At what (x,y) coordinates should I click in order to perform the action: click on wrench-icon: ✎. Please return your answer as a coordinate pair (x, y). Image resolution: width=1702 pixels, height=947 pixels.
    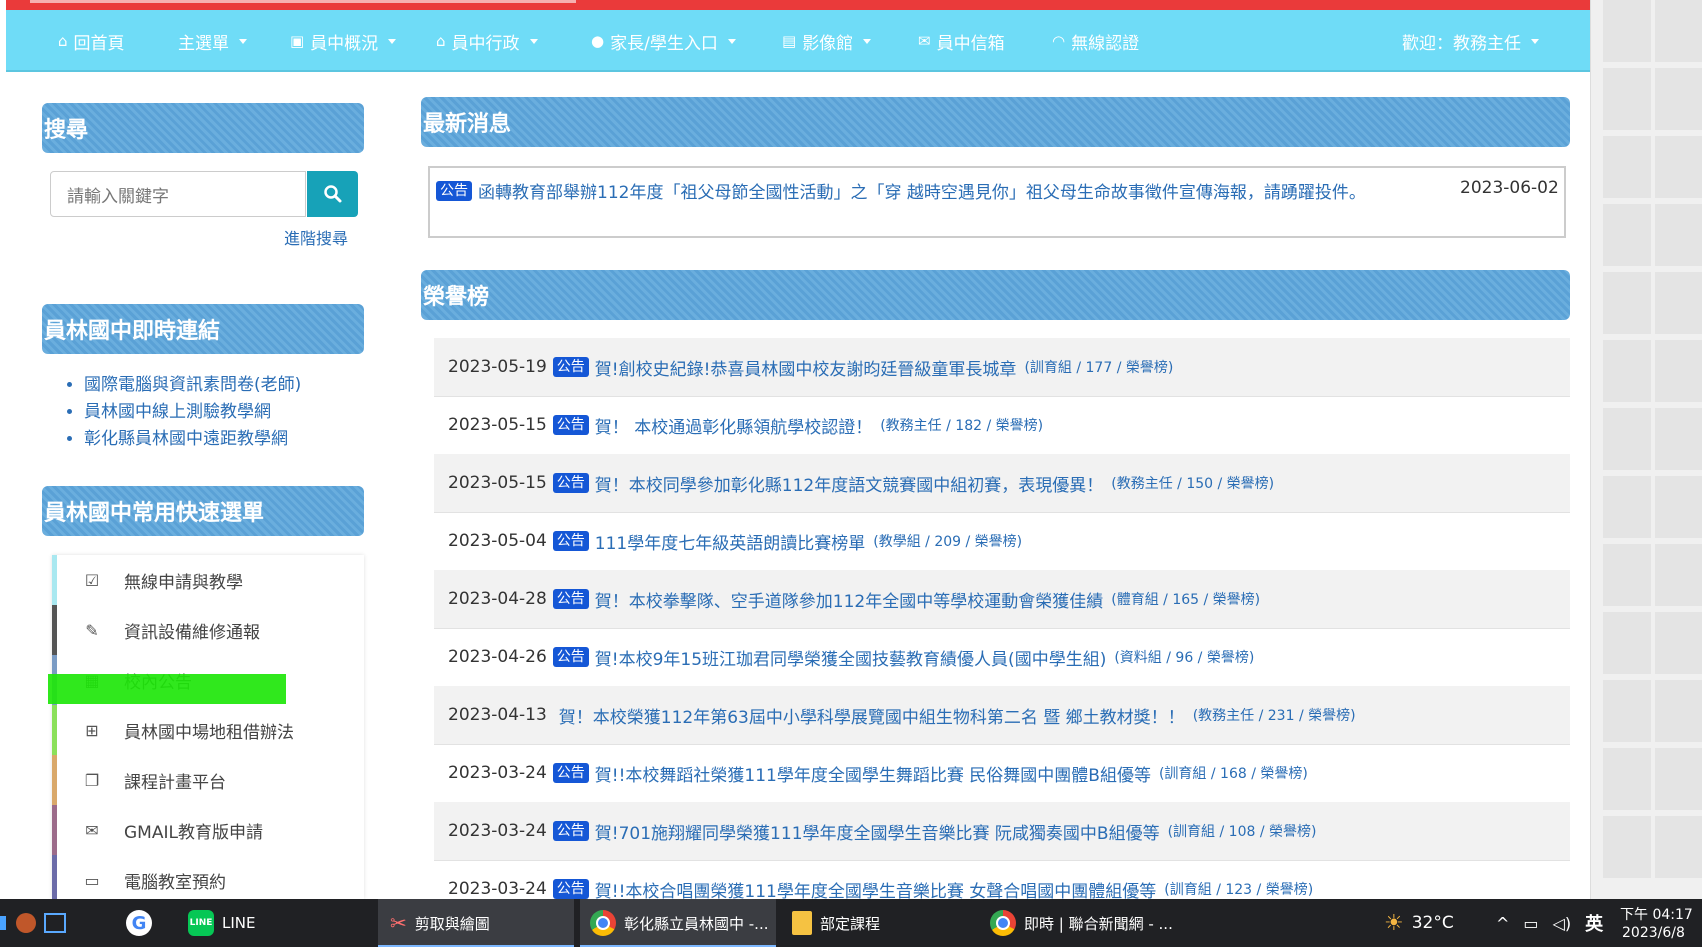
    Looking at the image, I should click on (92, 630).